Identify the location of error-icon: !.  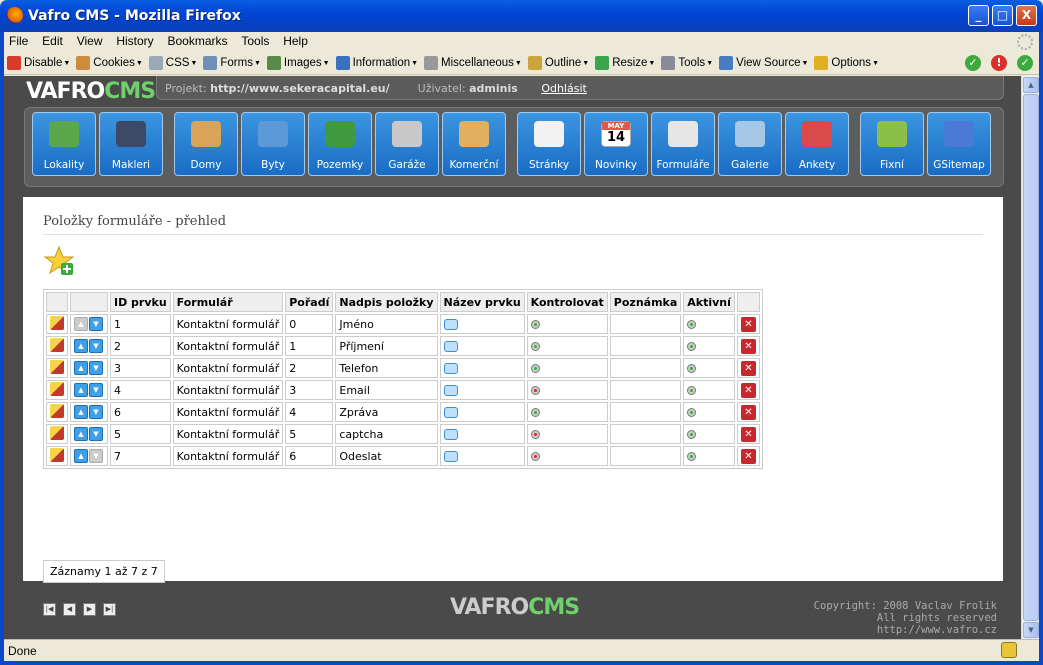
(999, 63).